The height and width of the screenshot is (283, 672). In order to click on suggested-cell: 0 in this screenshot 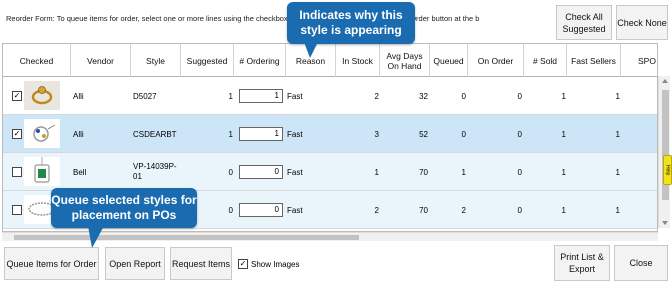, I will do `click(230, 172)`.